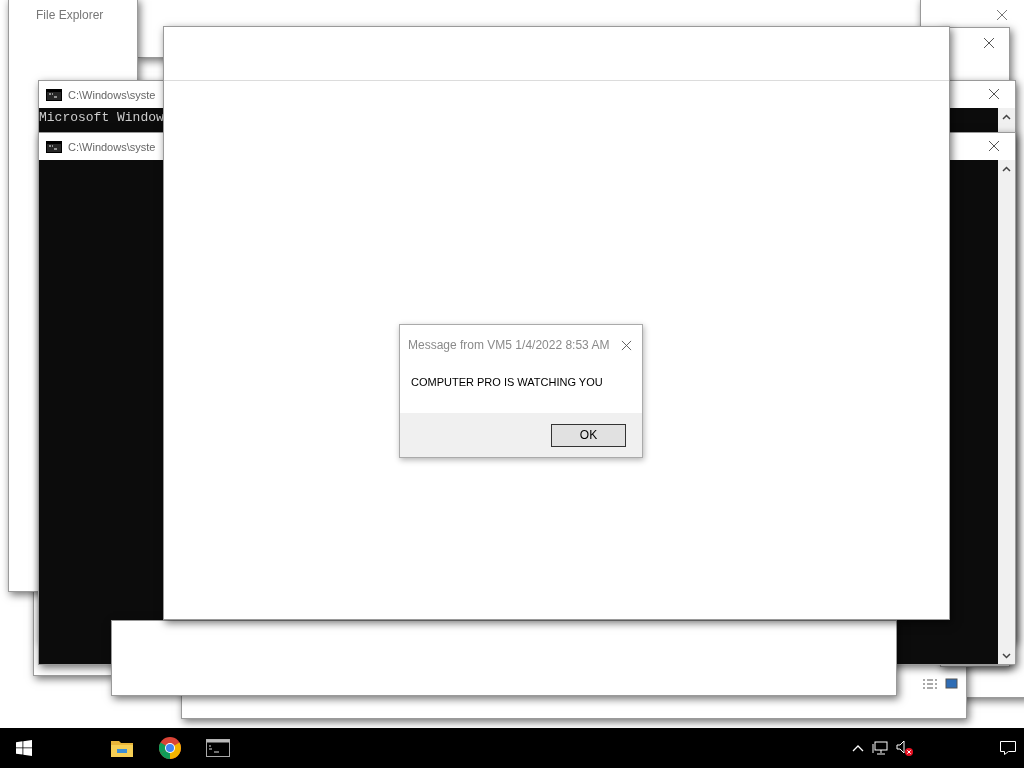 The image size is (1024, 768). What do you see at coordinates (70, 15) in the screenshot?
I see `window-title: File Explorer` at bounding box center [70, 15].